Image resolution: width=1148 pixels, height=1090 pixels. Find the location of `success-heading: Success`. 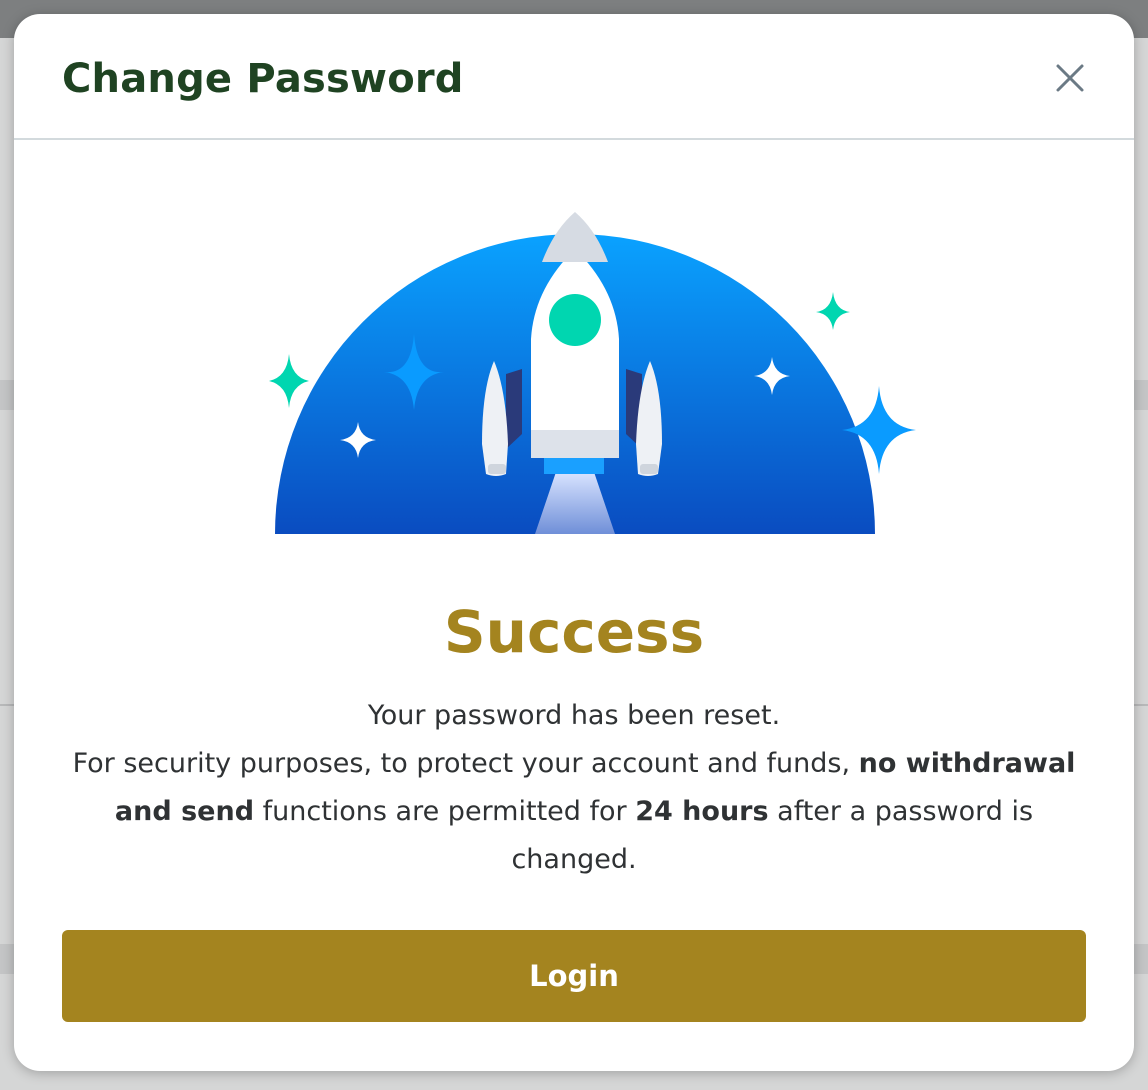

success-heading: Success is located at coordinates (574, 632).